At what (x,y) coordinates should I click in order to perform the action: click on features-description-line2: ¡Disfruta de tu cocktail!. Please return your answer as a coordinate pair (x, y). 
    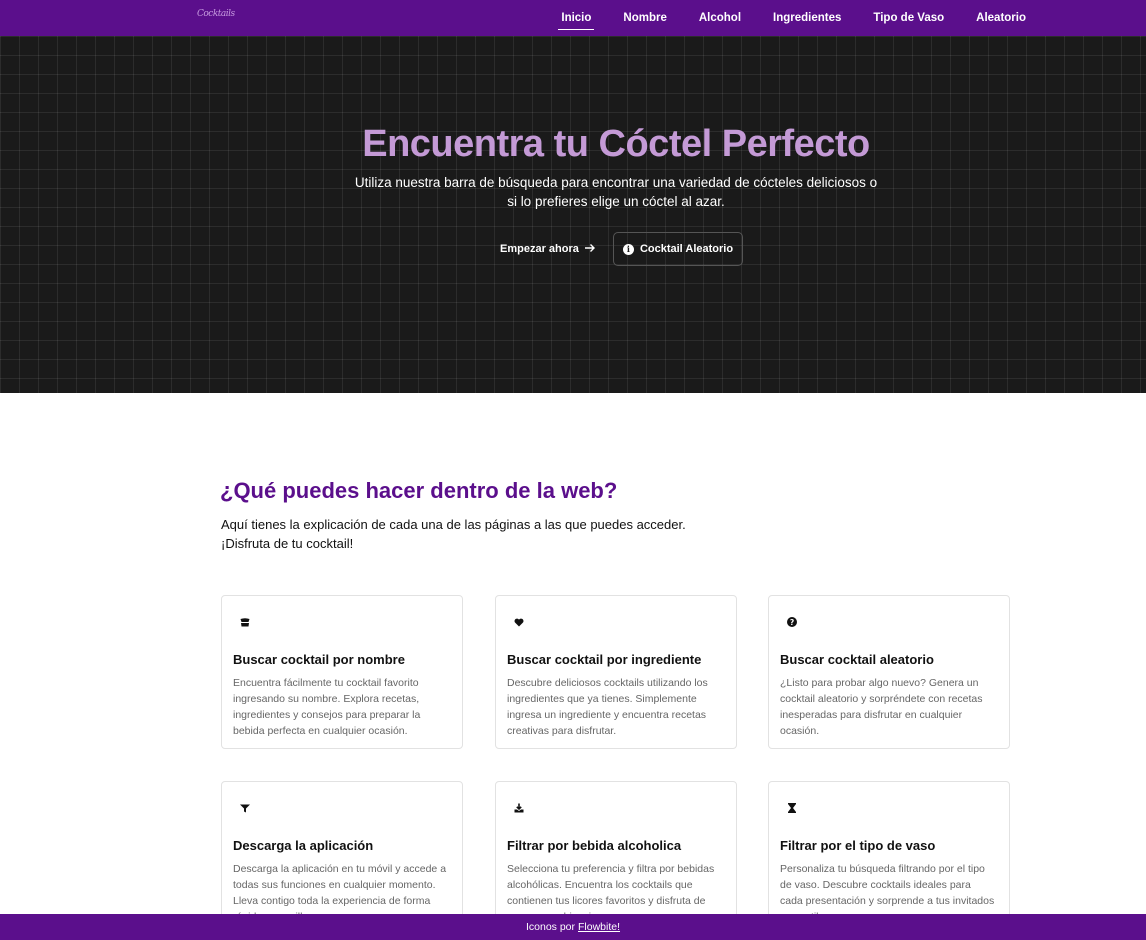
    Looking at the image, I should click on (287, 543).